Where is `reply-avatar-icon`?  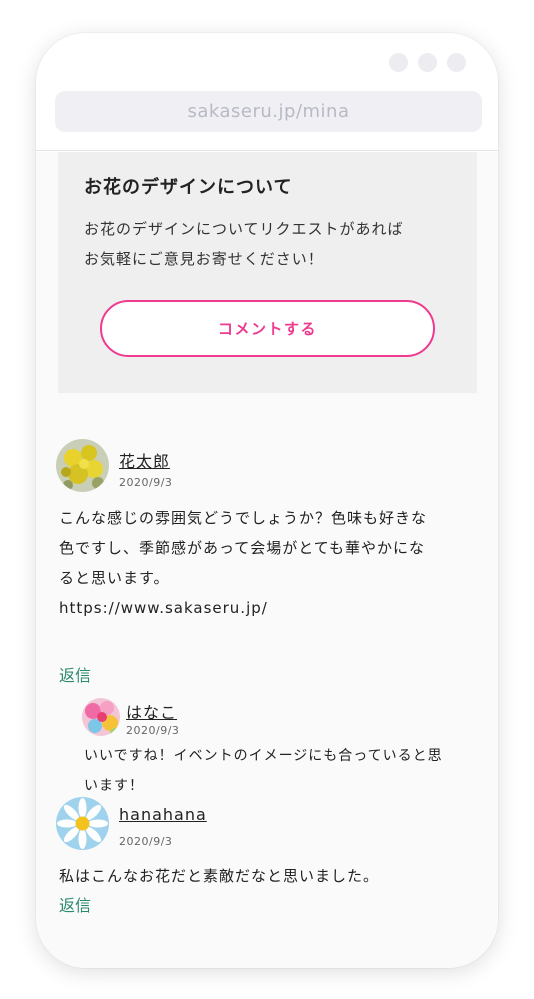
reply-avatar-icon is located at coordinates (101, 717).